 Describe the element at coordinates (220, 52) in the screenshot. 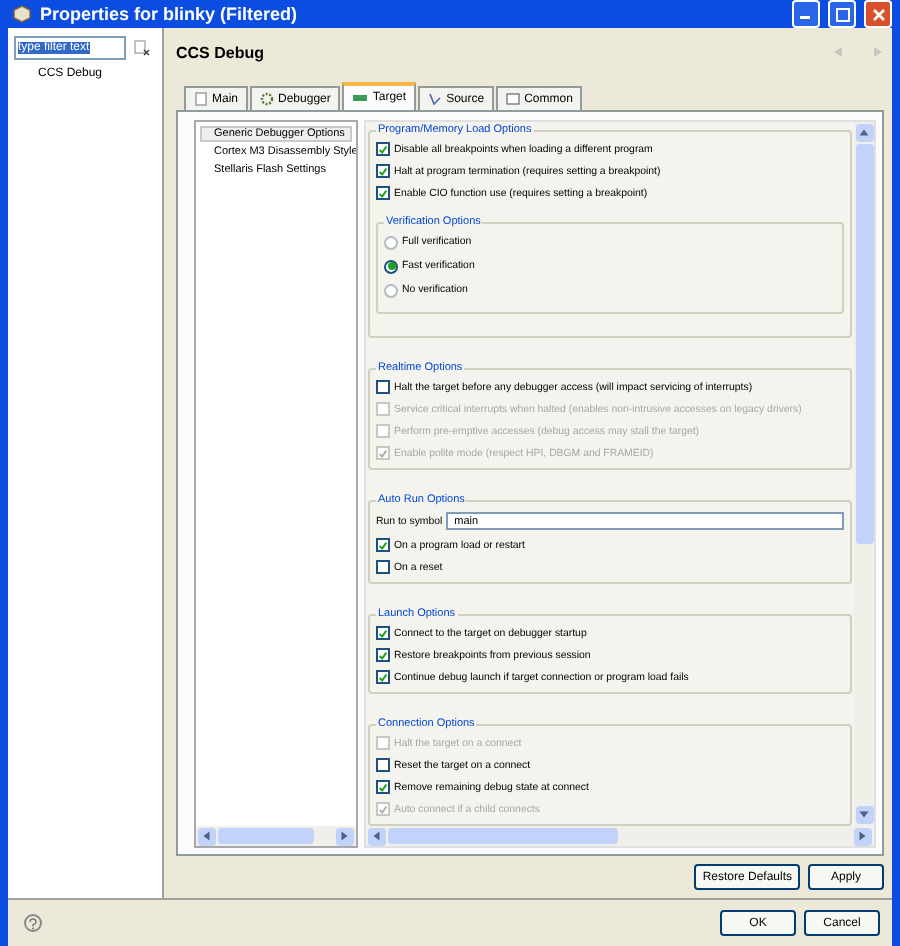

I see `page-title: CCS Debug` at that location.